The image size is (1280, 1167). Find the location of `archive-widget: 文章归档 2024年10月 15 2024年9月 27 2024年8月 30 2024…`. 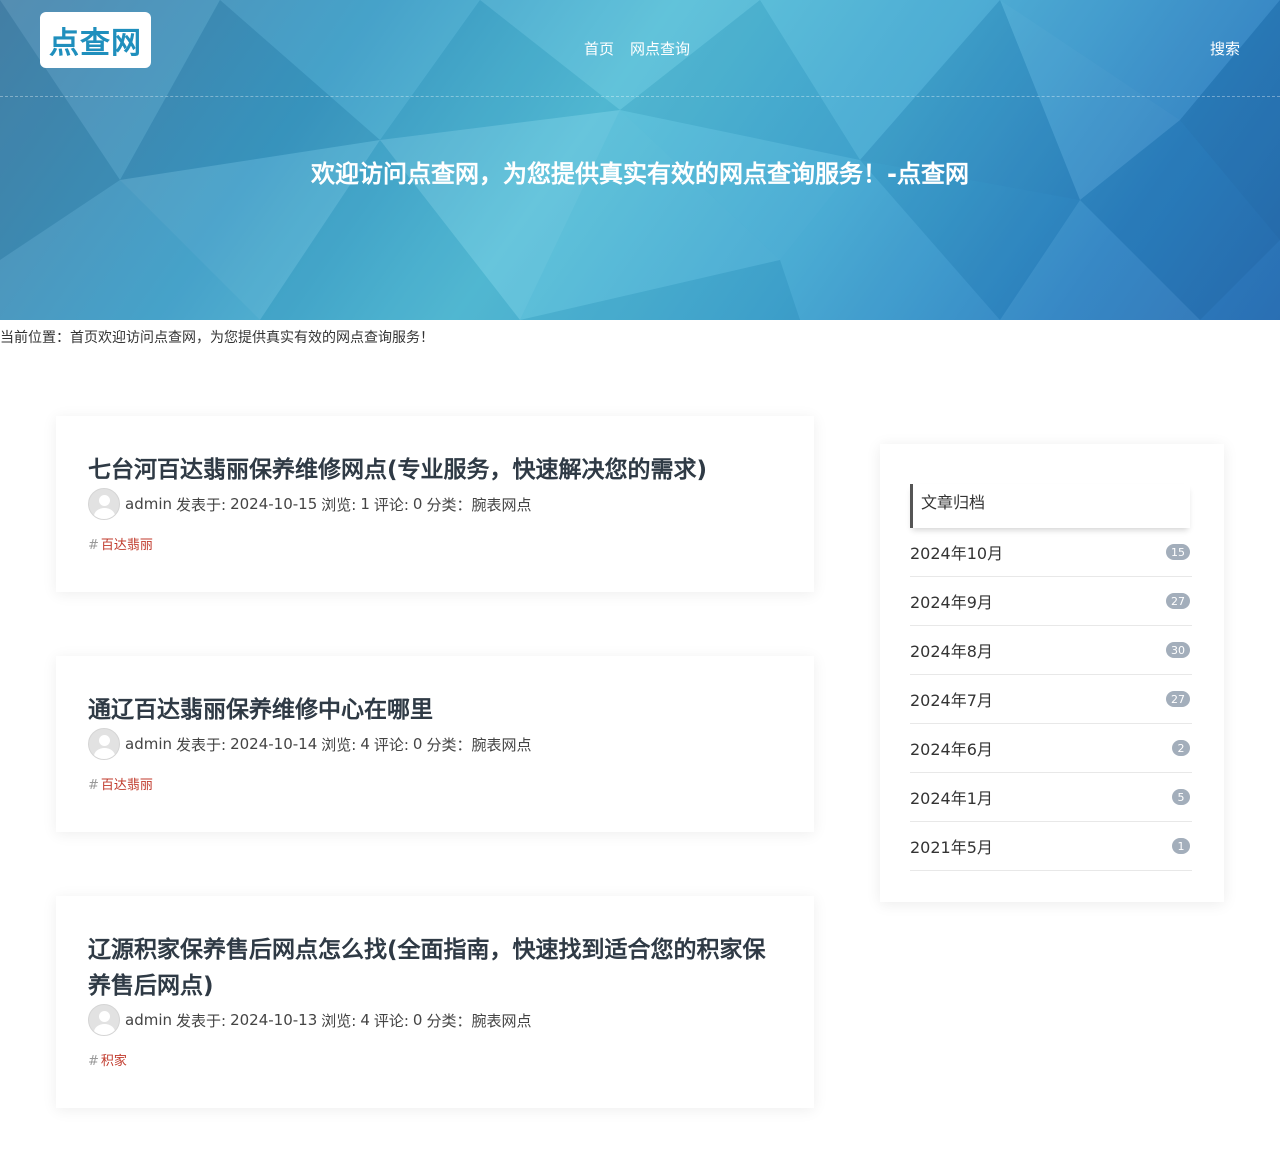

archive-widget: 文章归档 2024年10月 15 2024年9月 27 2024年8月 30 2024… is located at coordinates (1052, 673).